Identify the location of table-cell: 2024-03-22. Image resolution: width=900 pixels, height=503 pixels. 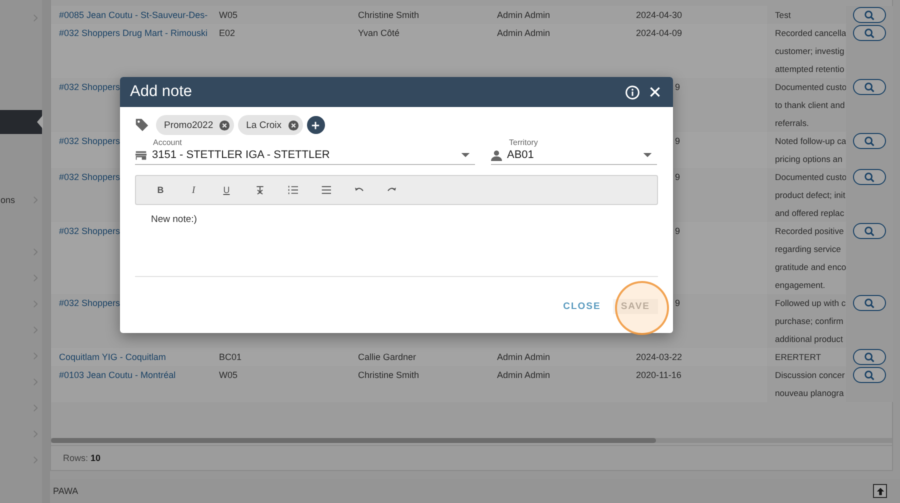
(659, 357).